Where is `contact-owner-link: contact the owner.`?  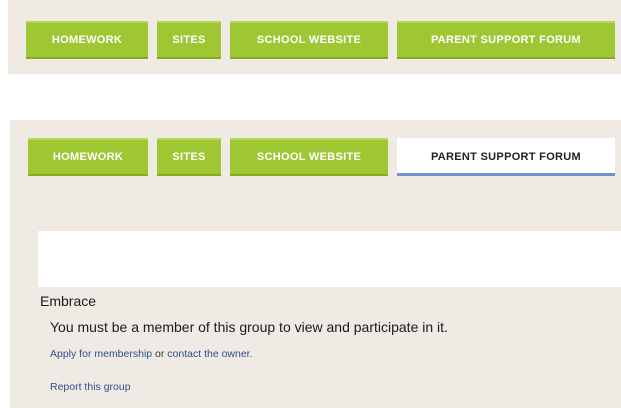
contact-owner-link: contact the owner. is located at coordinates (209, 354).